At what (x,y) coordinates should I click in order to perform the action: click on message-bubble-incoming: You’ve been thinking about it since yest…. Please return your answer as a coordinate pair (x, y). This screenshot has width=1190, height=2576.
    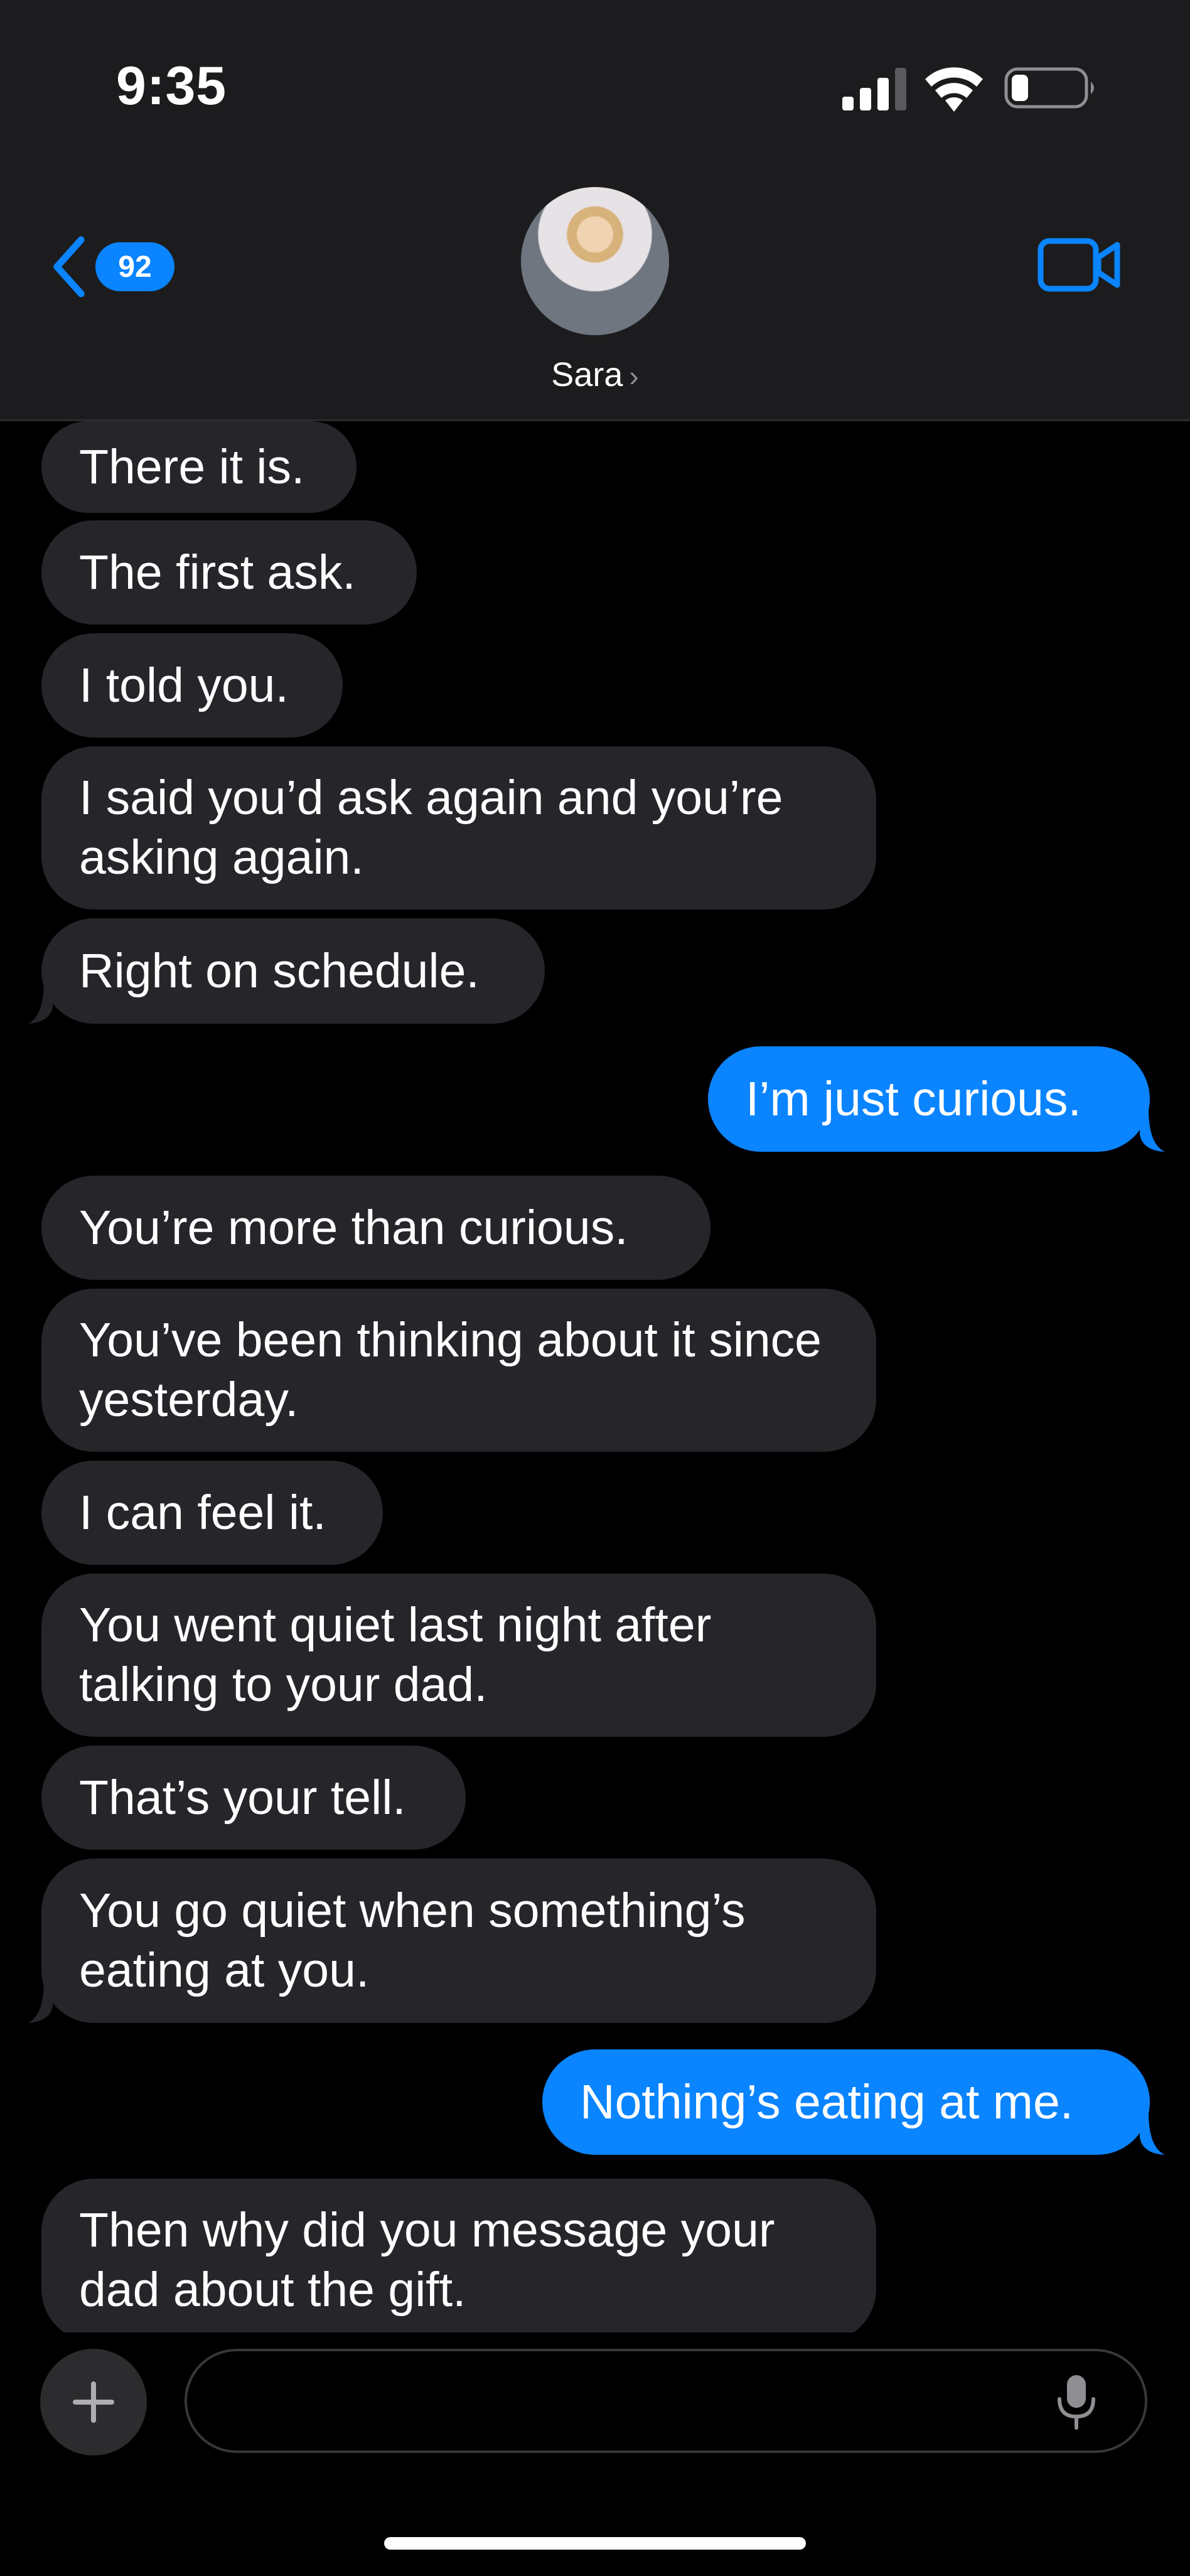
    Looking at the image, I should click on (458, 1370).